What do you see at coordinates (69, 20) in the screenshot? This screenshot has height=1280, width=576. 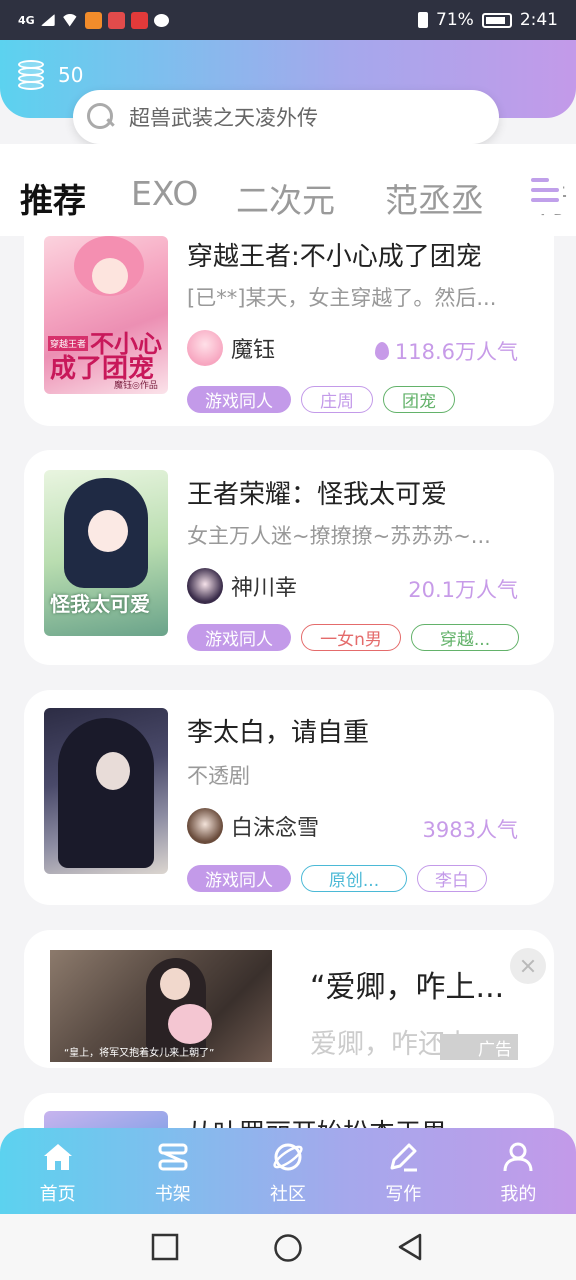 I see `wifi-icon` at bounding box center [69, 20].